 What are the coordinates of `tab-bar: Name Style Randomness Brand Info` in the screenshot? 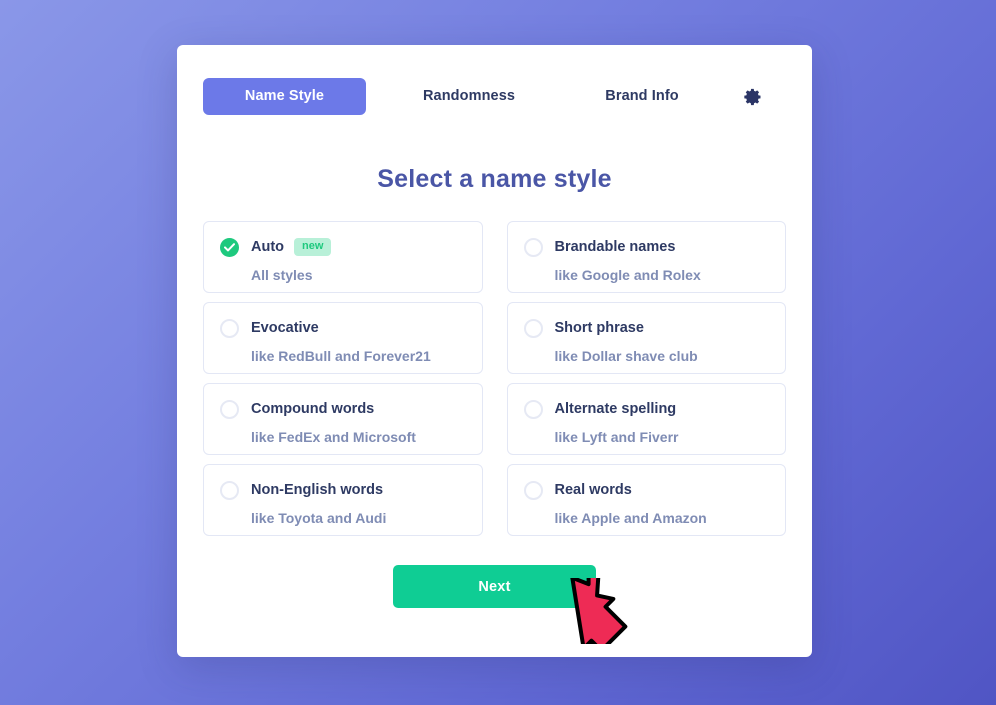 It's located at (494, 82).